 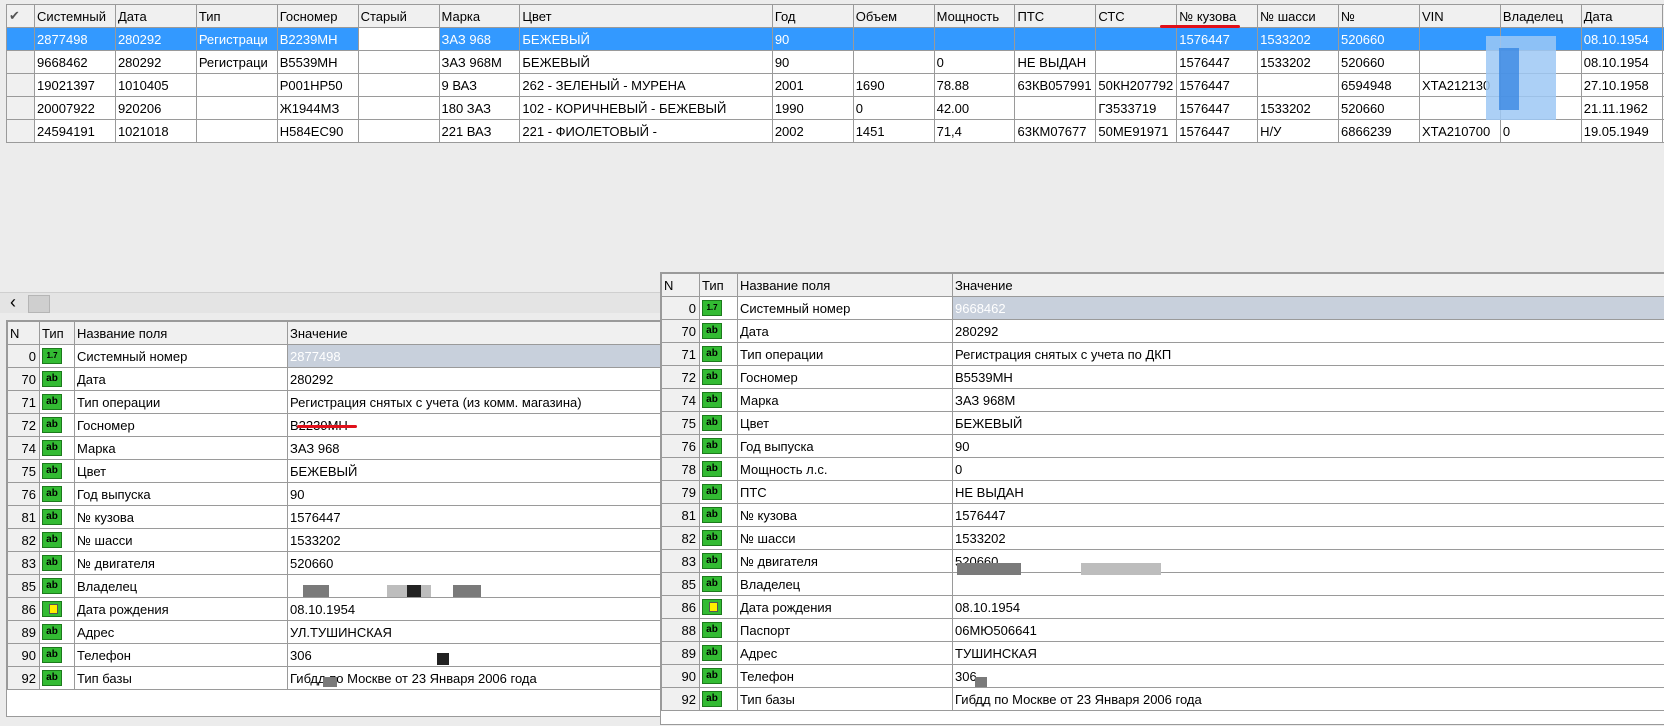 I want to click on field-value: 1533202, so click(x=1308, y=538).